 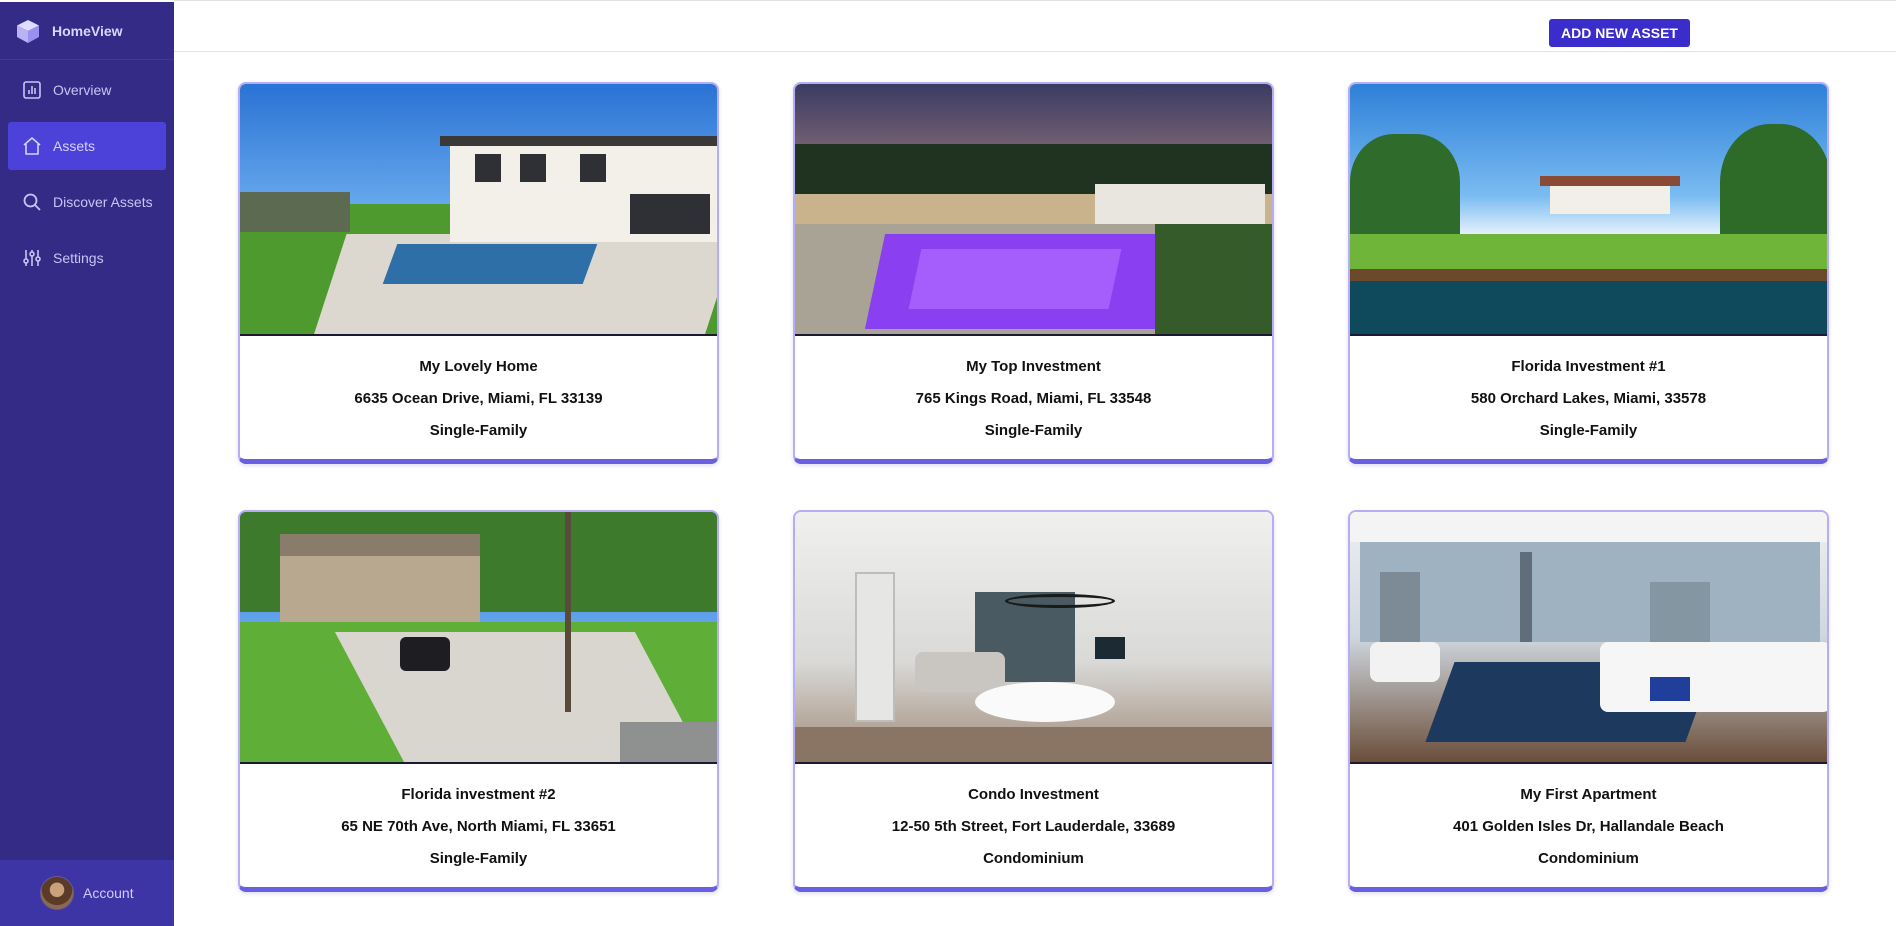 What do you see at coordinates (82, 90) in the screenshot?
I see `sidebar-item-label: Overview` at bounding box center [82, 90].